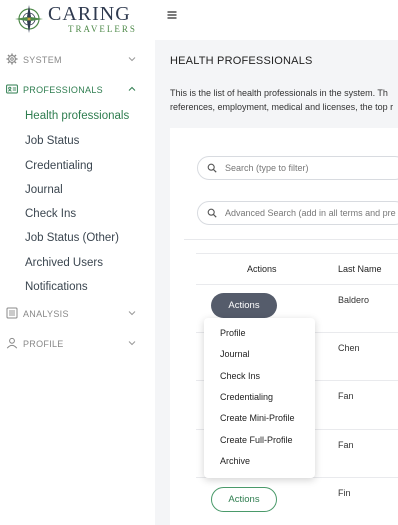  What do you see at coordinates (132, 88) in the screenshot?
I see `chevron-up-icon` at bounding box center [132, 88].